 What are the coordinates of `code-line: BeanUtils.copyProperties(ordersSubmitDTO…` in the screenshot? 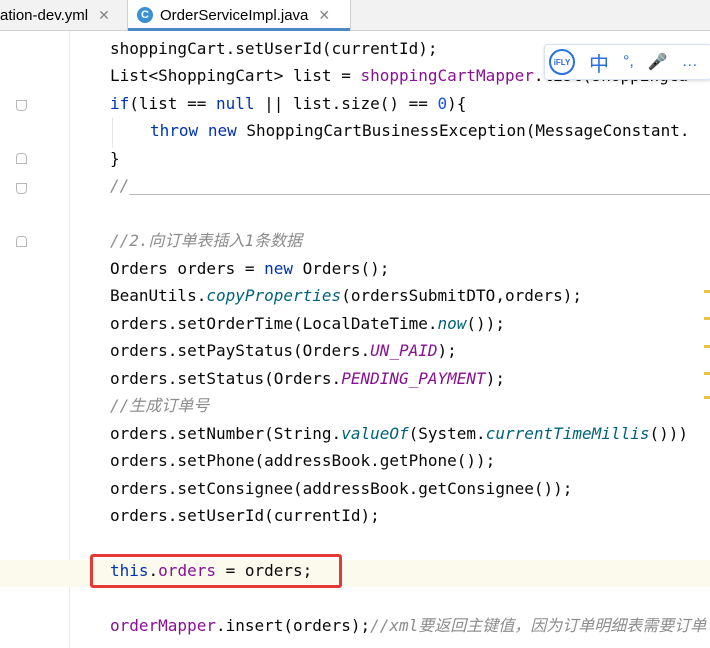 It's located at (346, 295).